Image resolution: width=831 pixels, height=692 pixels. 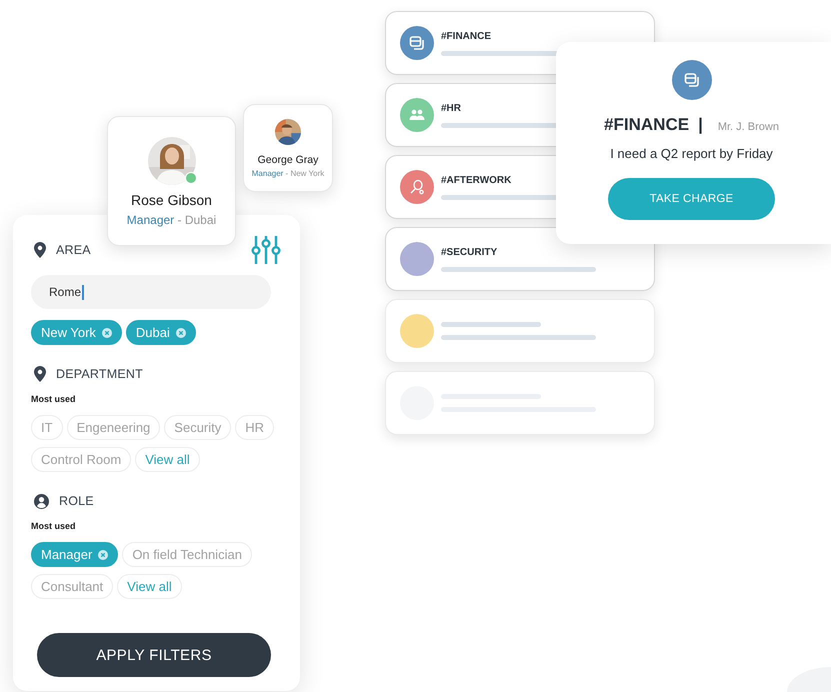 What do you see at coordinates (451, 108) in the screenshot?
I see `channel-name: #HR` at bounding box center [451, 108].